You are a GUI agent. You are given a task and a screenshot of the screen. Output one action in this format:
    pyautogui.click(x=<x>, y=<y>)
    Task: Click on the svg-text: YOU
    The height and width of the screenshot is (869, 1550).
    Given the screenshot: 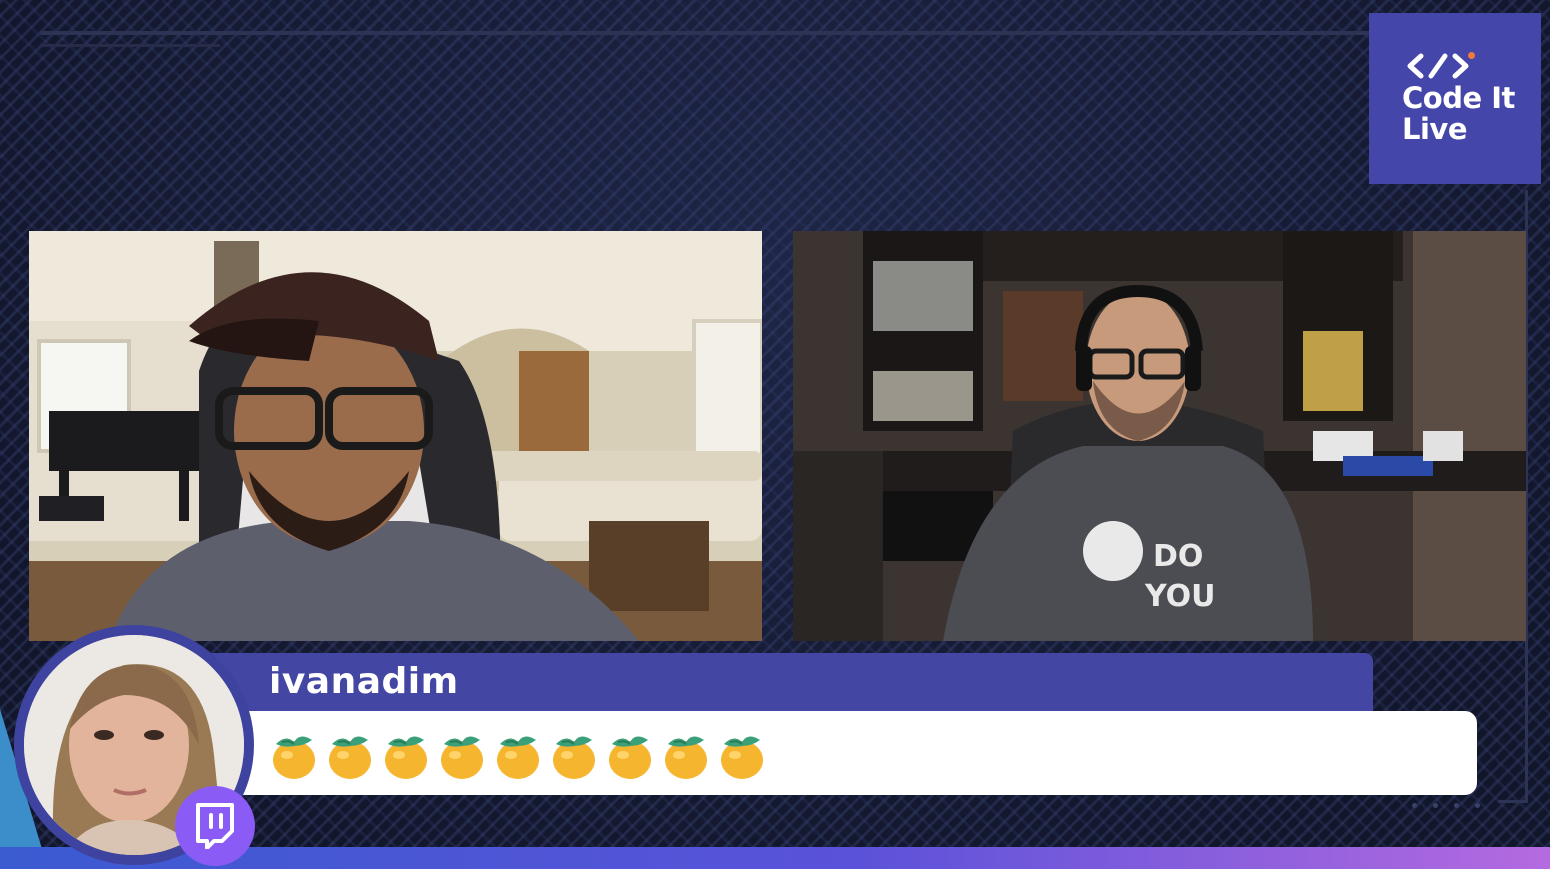 What is the action you would take?
    pyautogui.click(x=1180, y=596)
    